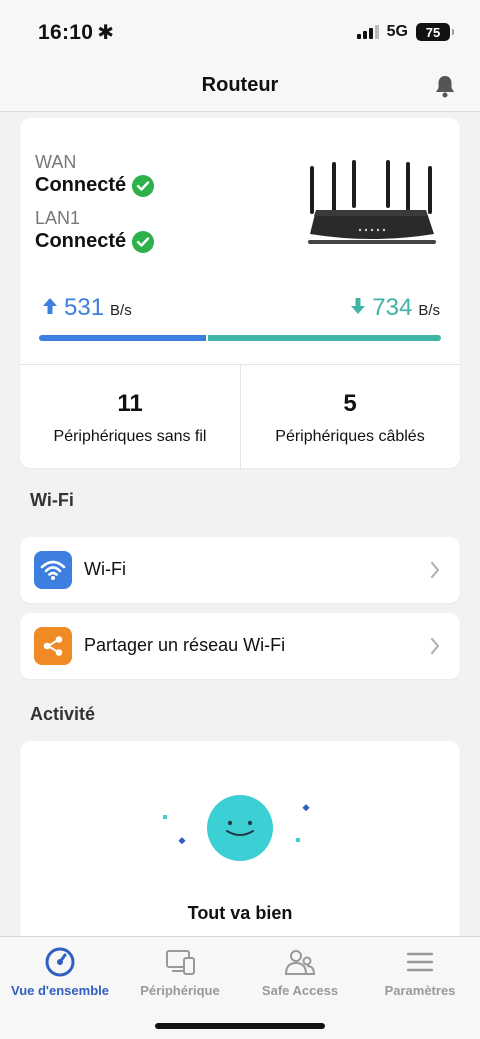  I want to click on download-speed: 734 B/s, so click(395, 308).